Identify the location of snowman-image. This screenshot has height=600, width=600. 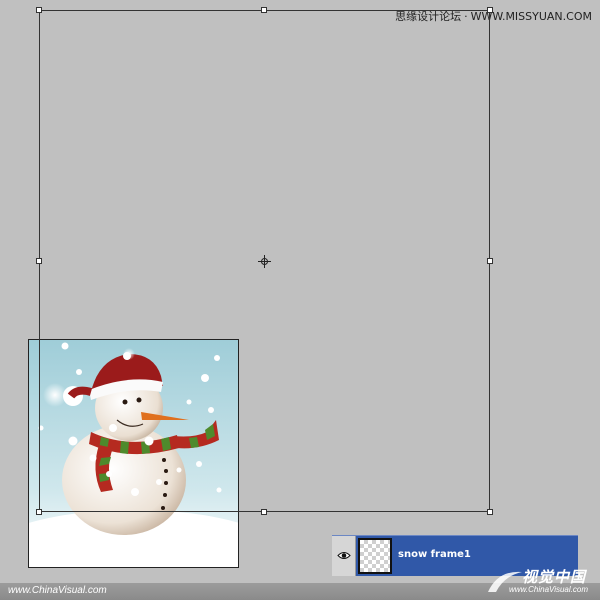
(133, 453).